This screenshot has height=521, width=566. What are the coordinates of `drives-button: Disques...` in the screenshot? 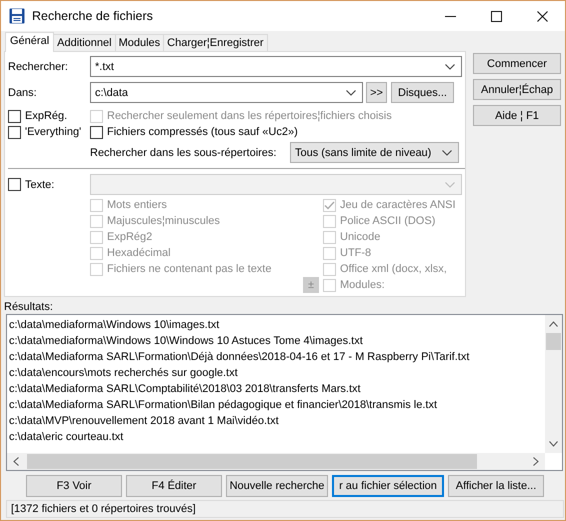 It's located at (422, 92).